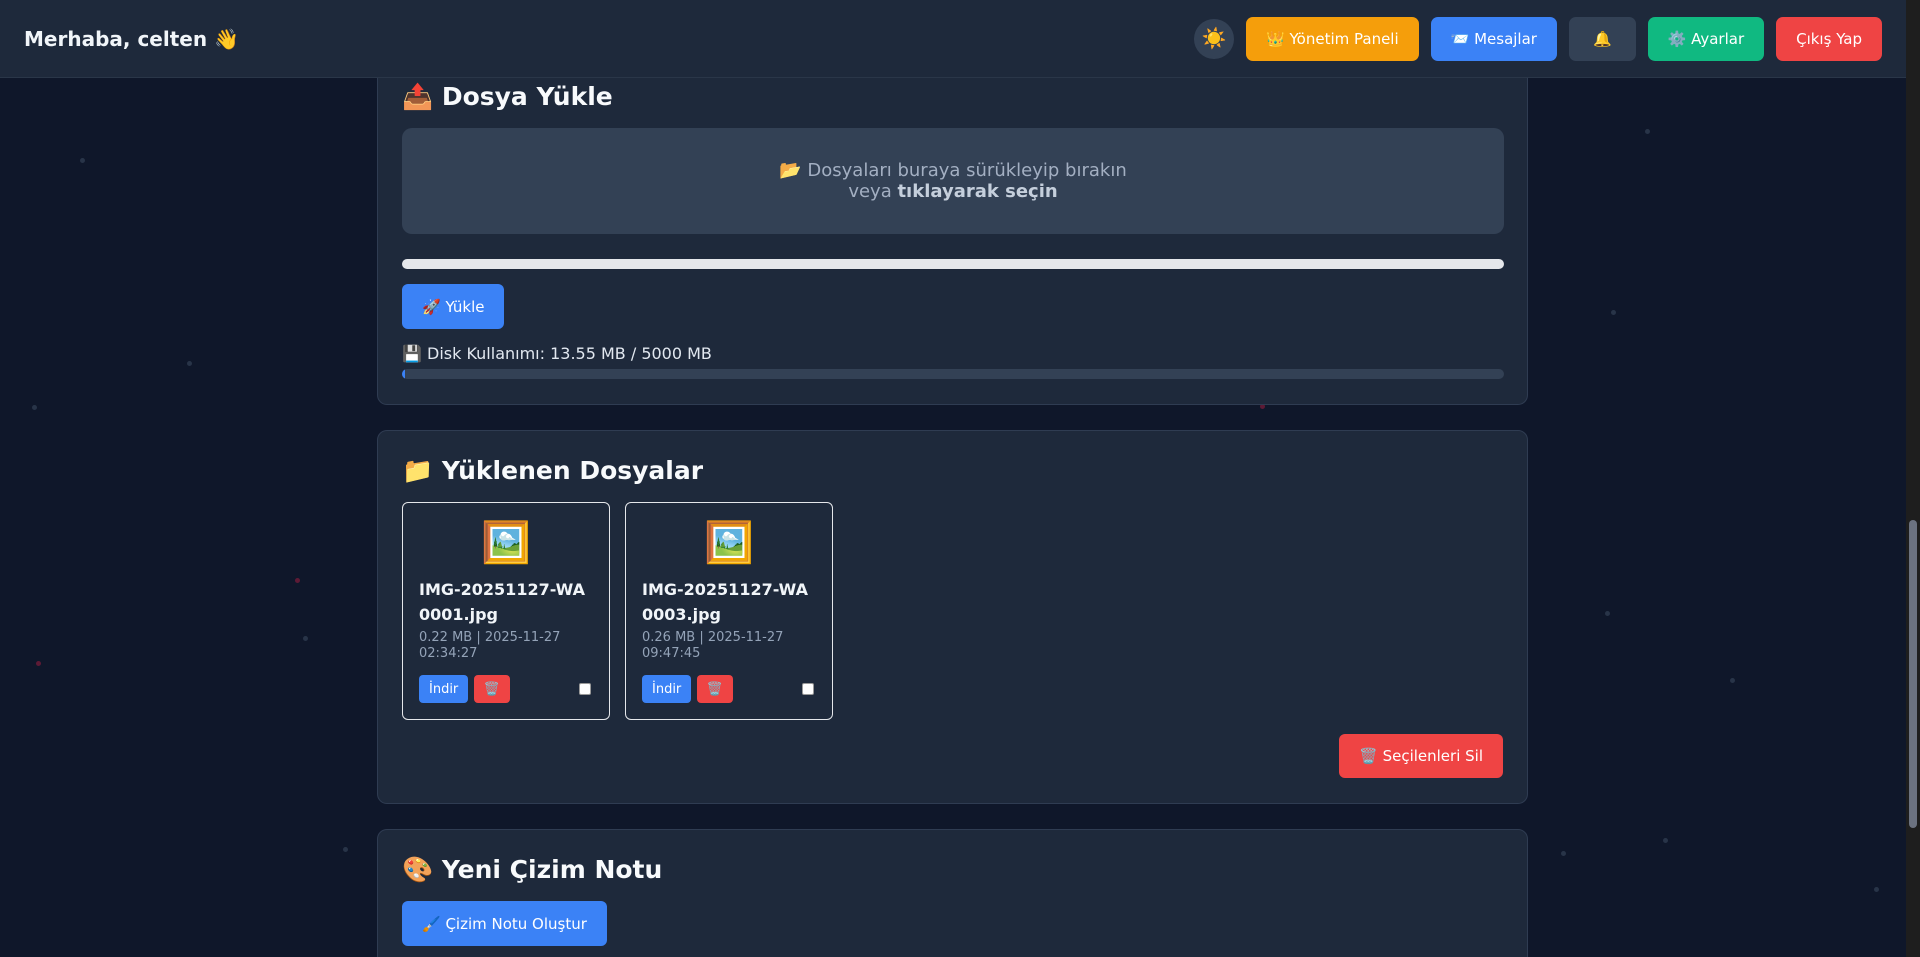 Image resolution: width=1920 pixels, height=957 pixels. I want to click on messages-button: 📨 Mesajlar, so click(1493, 38).